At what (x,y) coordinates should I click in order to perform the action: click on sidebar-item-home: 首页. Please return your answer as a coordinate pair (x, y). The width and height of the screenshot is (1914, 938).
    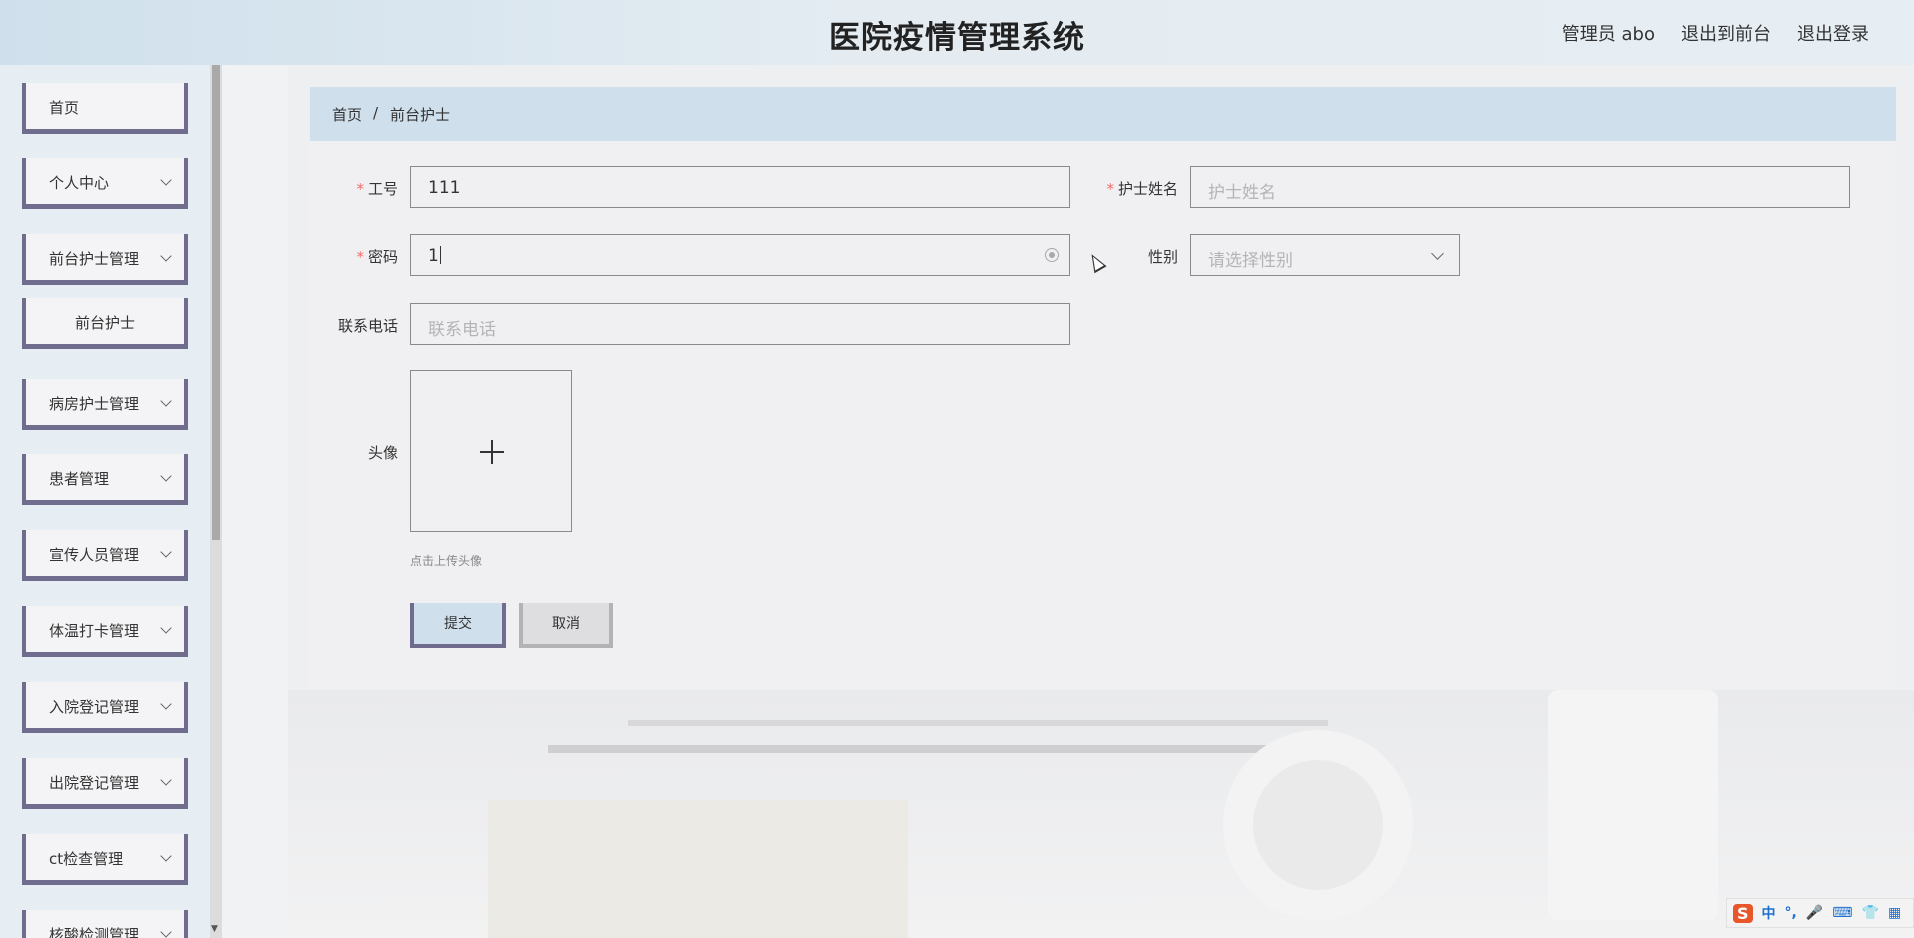
    Looking at the image, I should click on (105, 108).